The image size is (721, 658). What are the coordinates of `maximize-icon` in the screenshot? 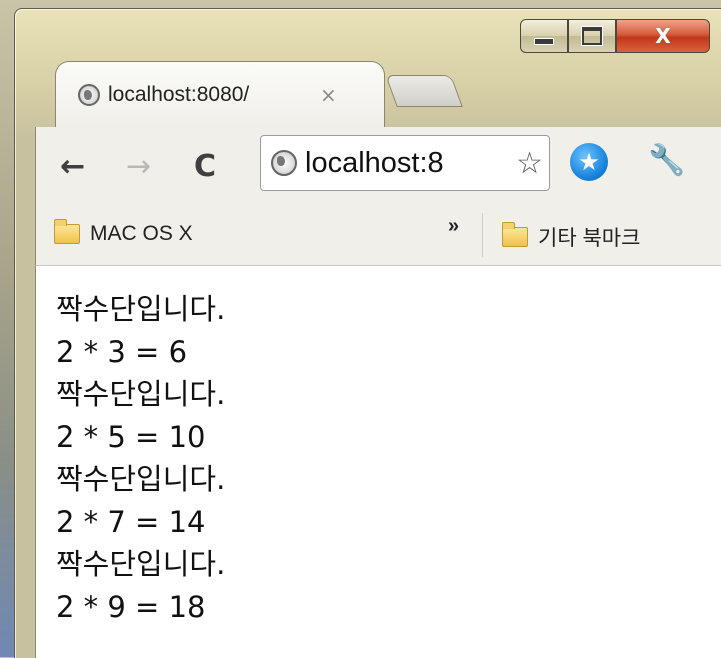 It's located at (592, 36).